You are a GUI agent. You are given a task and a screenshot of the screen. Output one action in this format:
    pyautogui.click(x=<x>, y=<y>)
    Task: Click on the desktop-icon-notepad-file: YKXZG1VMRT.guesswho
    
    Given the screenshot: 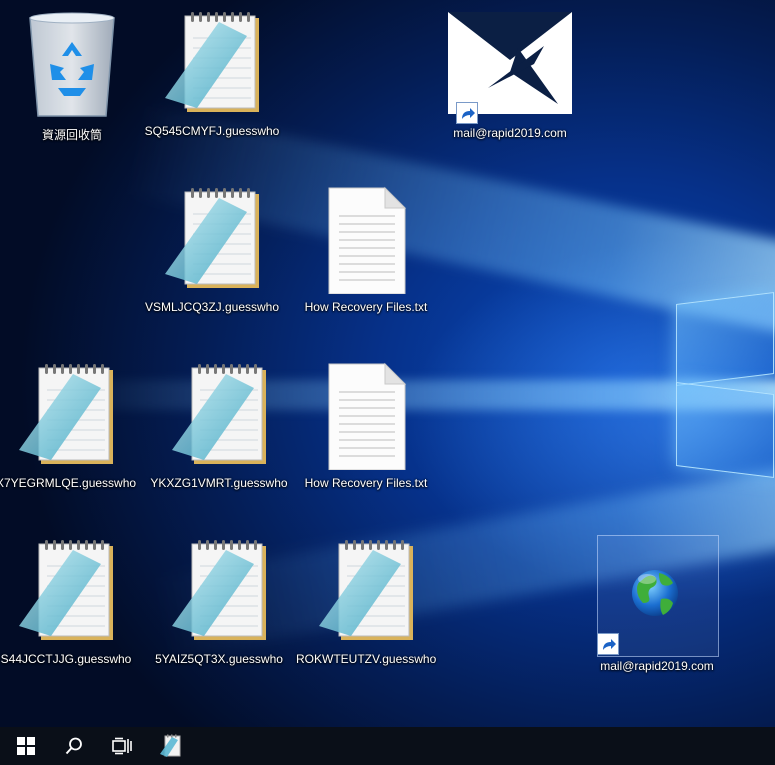 What is the action you would take?
    pyautogui.click(x=219, y=425)
    